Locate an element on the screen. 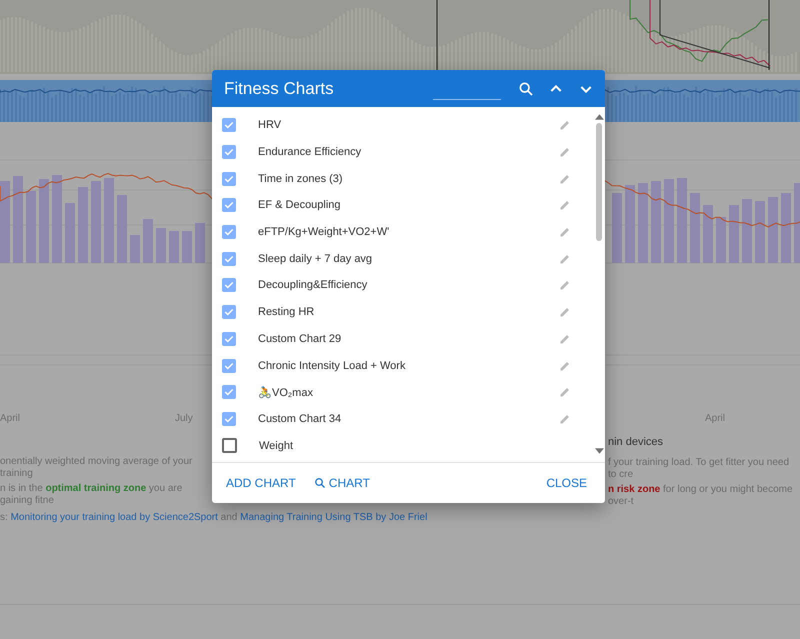 This screenshot has height=639, width=800. dialog-title: Fitness Charts is located at coordinates (279, 88).